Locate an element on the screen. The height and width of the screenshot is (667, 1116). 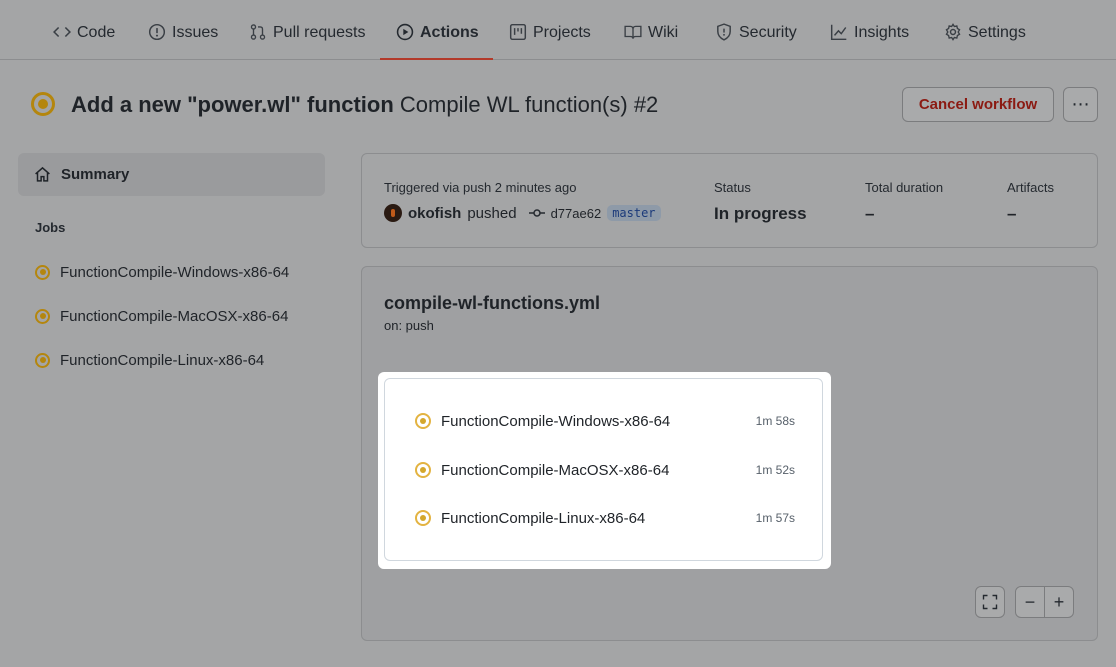
commit-sha-link: d77ae62 is located at coordinates (576, 213).